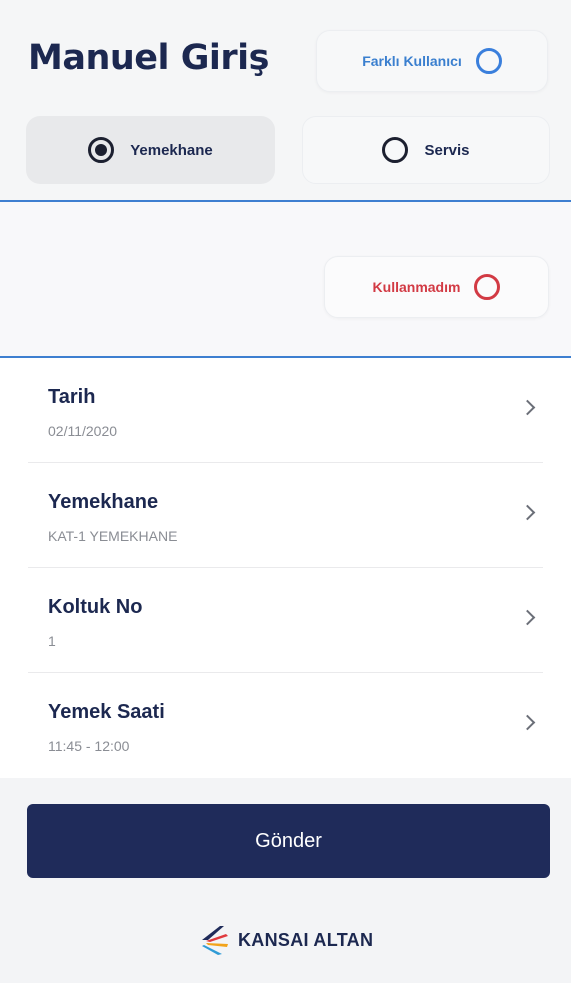 This screenshot has height=983, width=571. I want to click on other-user-button: Farklı Kullanıcı, so click(432, 61).